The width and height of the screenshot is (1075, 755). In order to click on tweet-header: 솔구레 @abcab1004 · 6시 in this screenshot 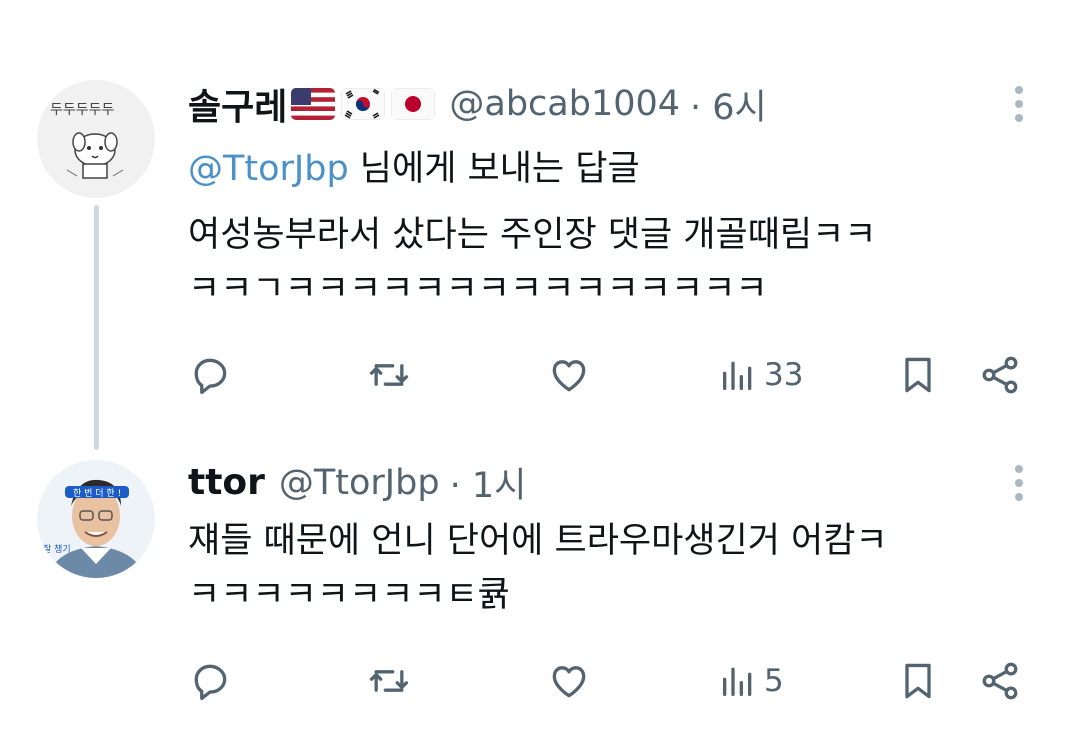, I will do `click(477, 104)`.